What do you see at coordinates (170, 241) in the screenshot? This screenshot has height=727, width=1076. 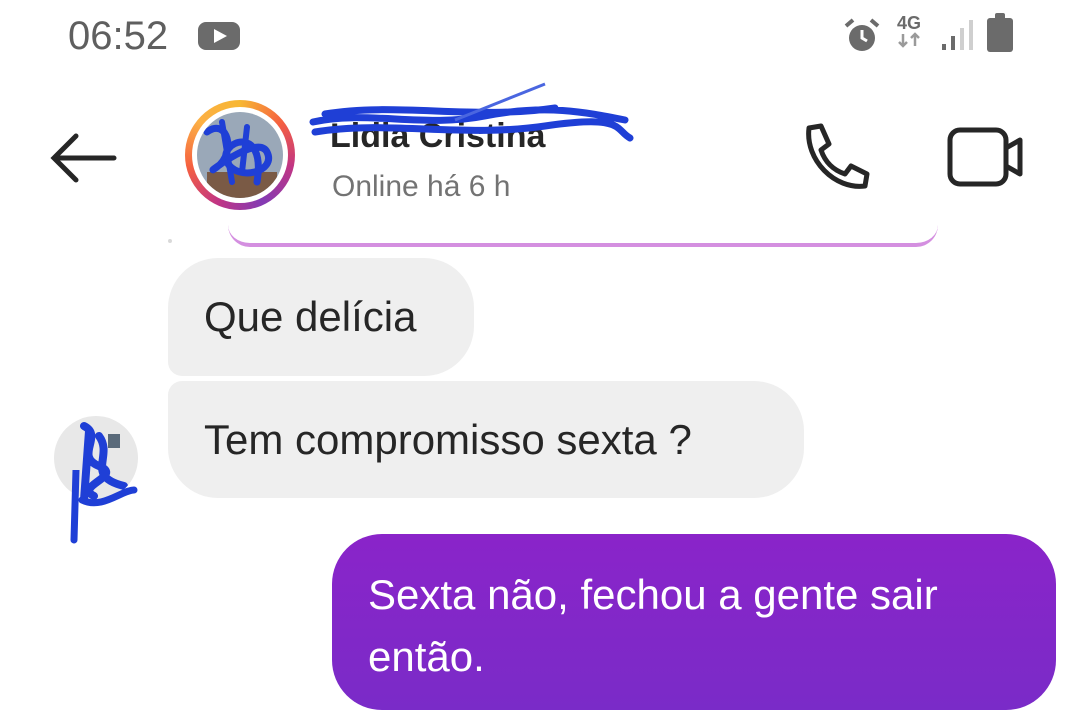 I see `scroll-indicator` at bounding box center [170, 241].